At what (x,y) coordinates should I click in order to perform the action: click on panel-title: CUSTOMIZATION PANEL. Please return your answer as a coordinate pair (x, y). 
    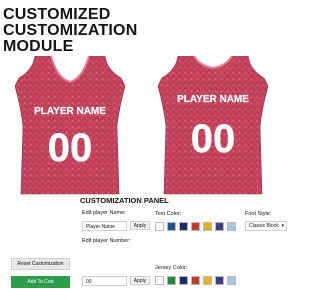
    Looking at the image, I should click on (124, 200).